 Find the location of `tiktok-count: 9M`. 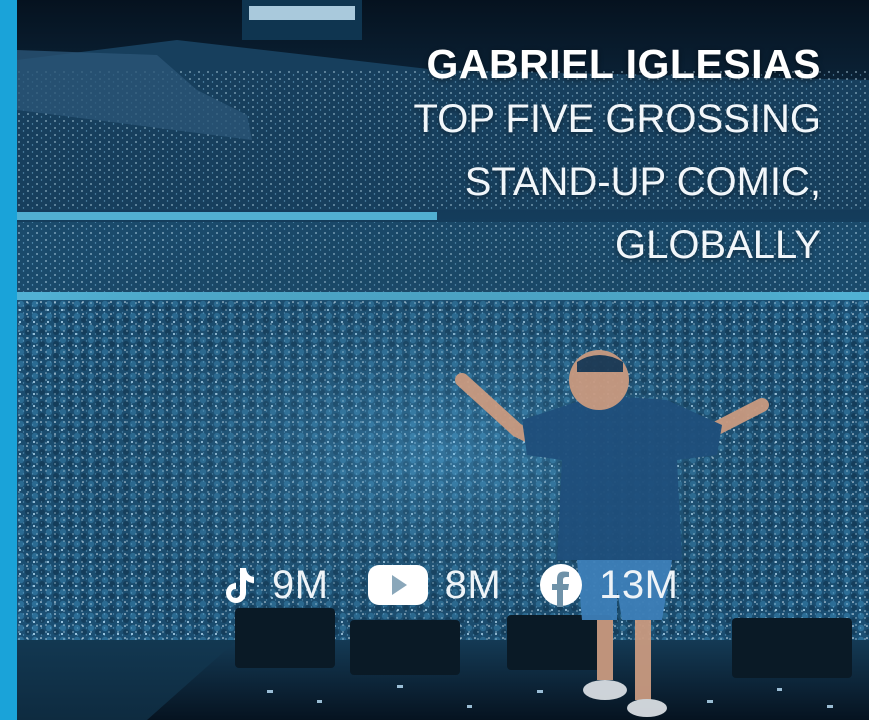

tiktok-count: 9M is located at coordinates (300, 584).